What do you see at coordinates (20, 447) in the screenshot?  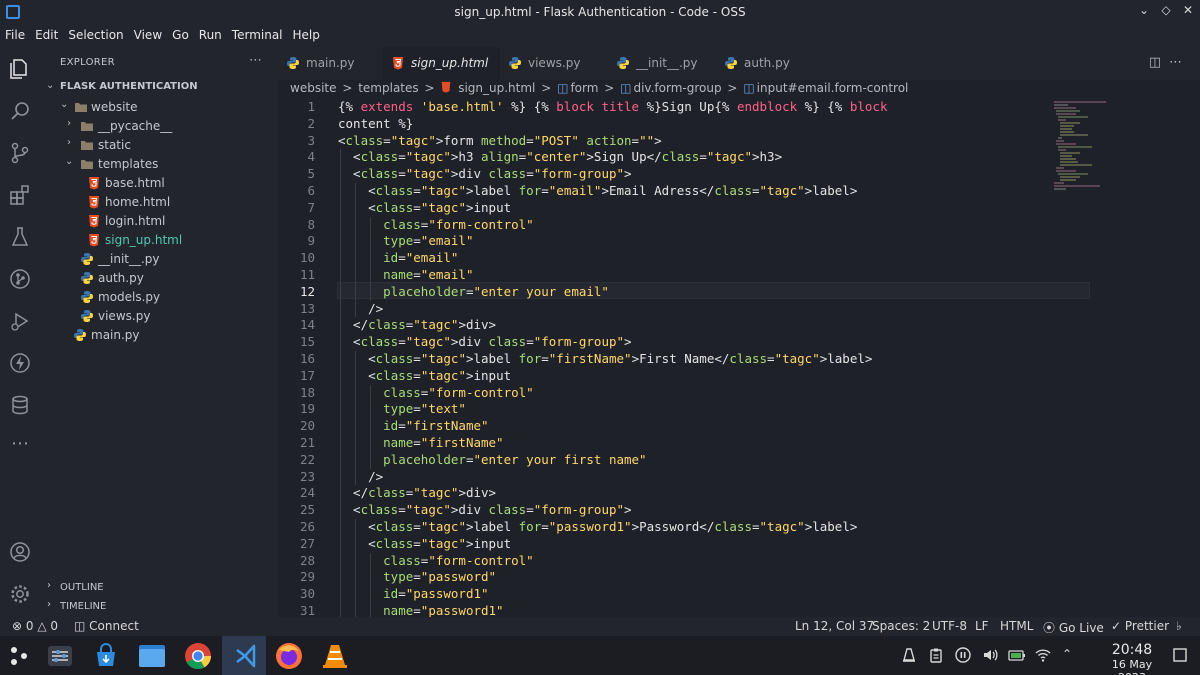 I see `more-icon: ⋯` at bounding box center [20, 447].